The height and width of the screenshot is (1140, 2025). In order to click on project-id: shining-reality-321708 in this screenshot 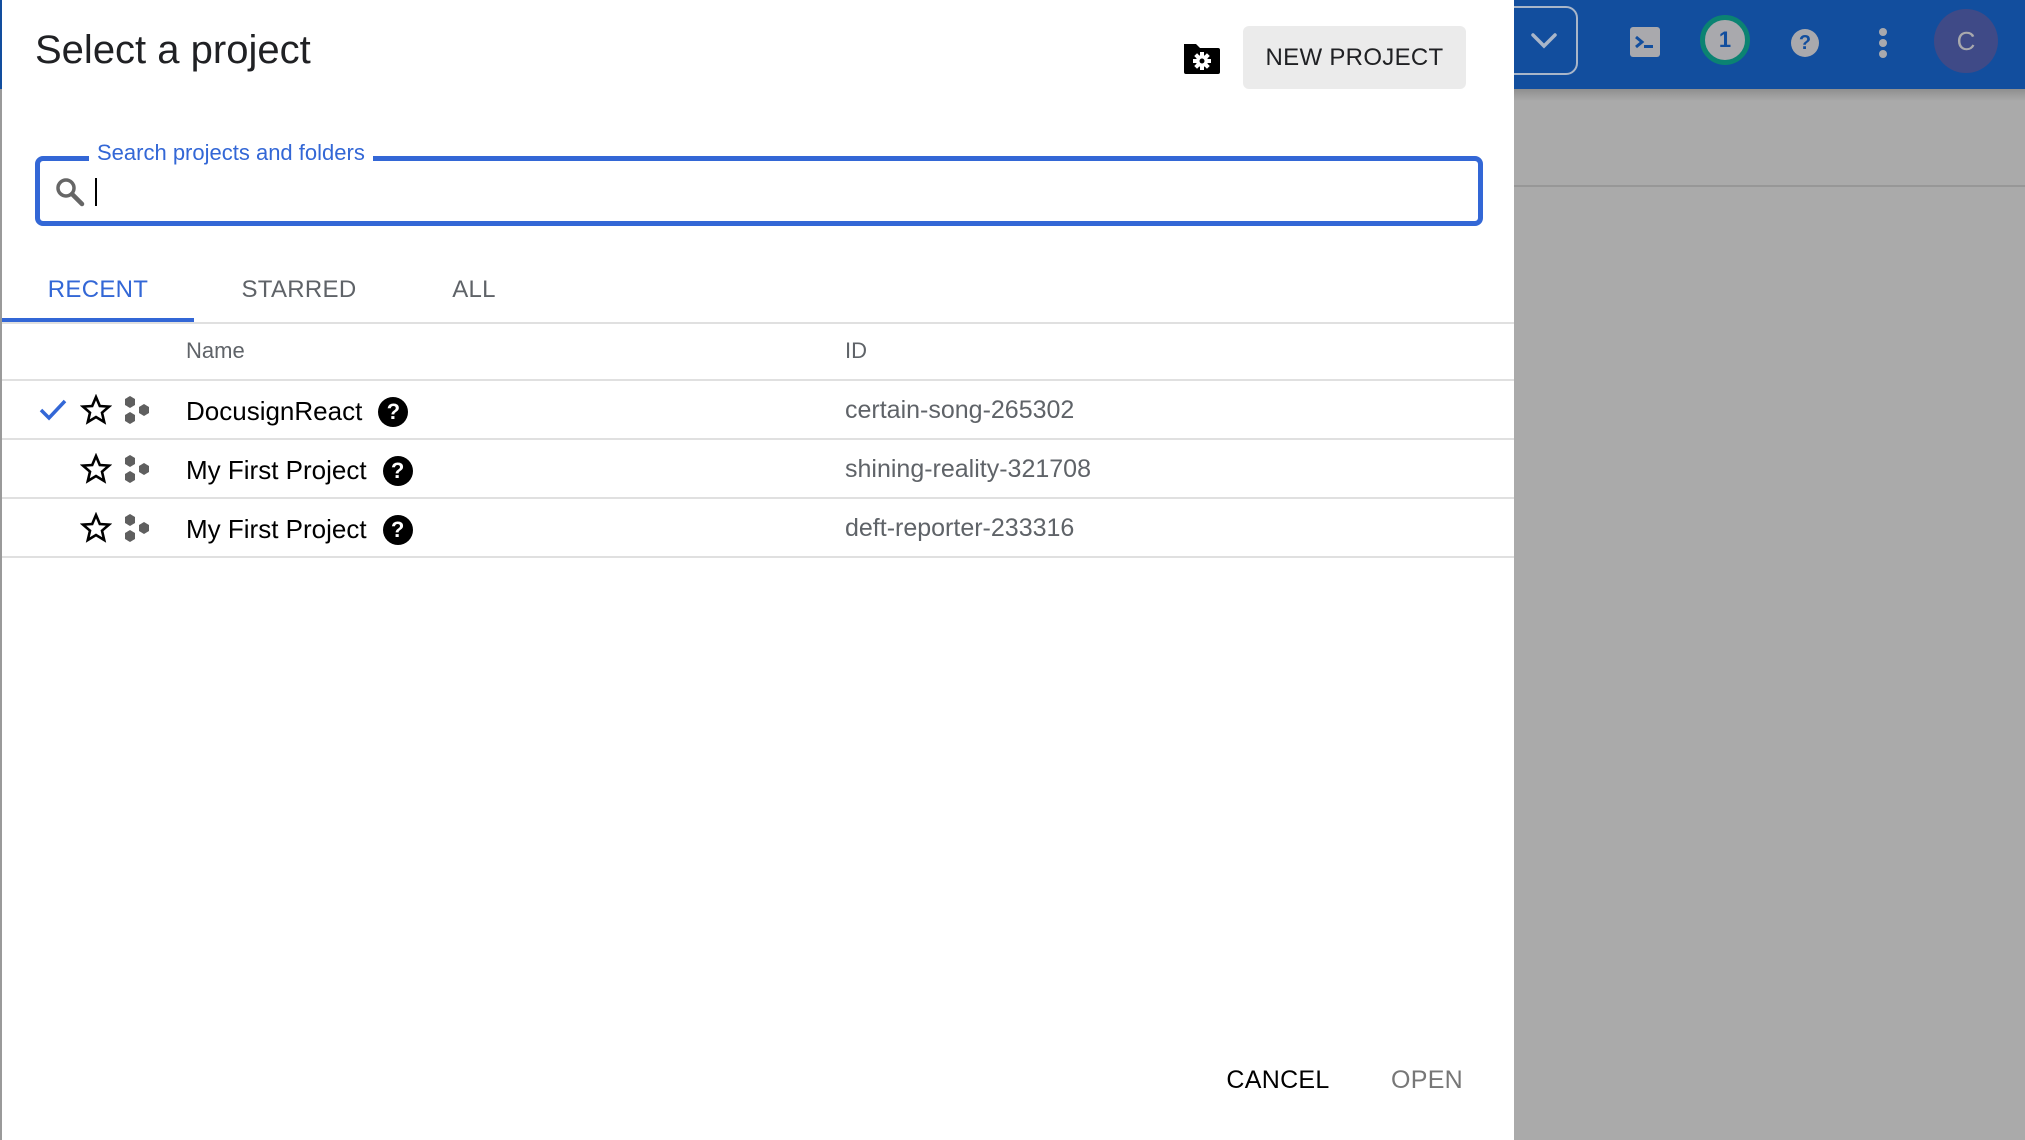, I will do `click(968, 469)`.